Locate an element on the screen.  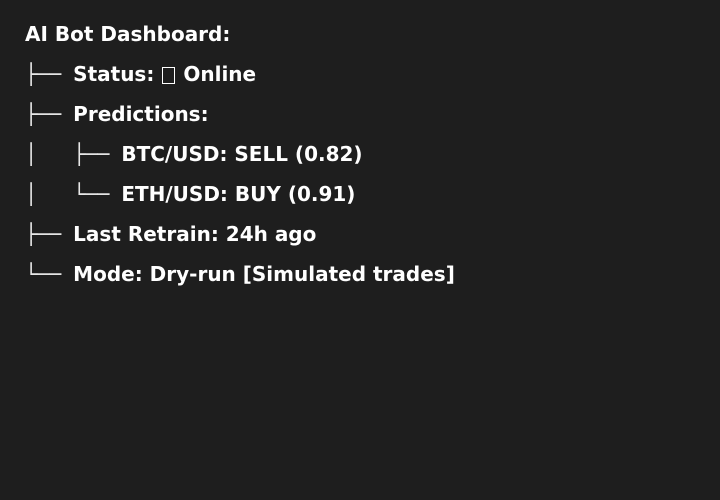
dashboard-title-text: AI Bot Dashboard: is located at coordinates (128, 34).